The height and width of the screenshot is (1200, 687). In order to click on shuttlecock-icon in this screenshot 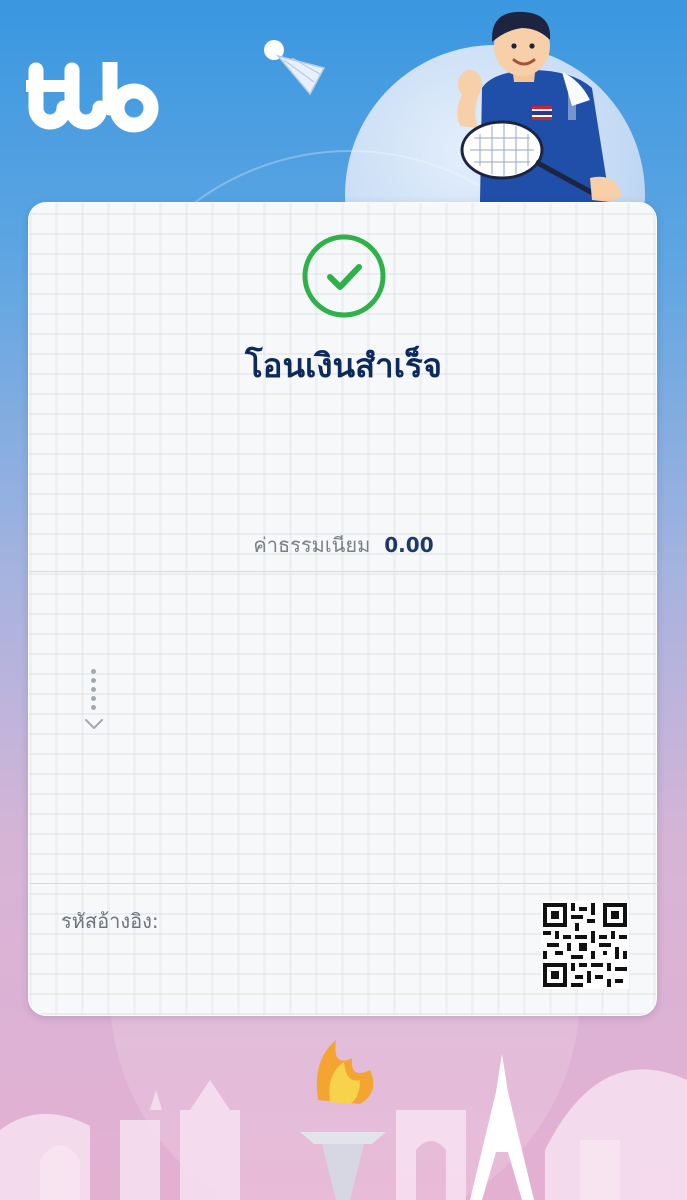, I will do `click(295, 68)`.